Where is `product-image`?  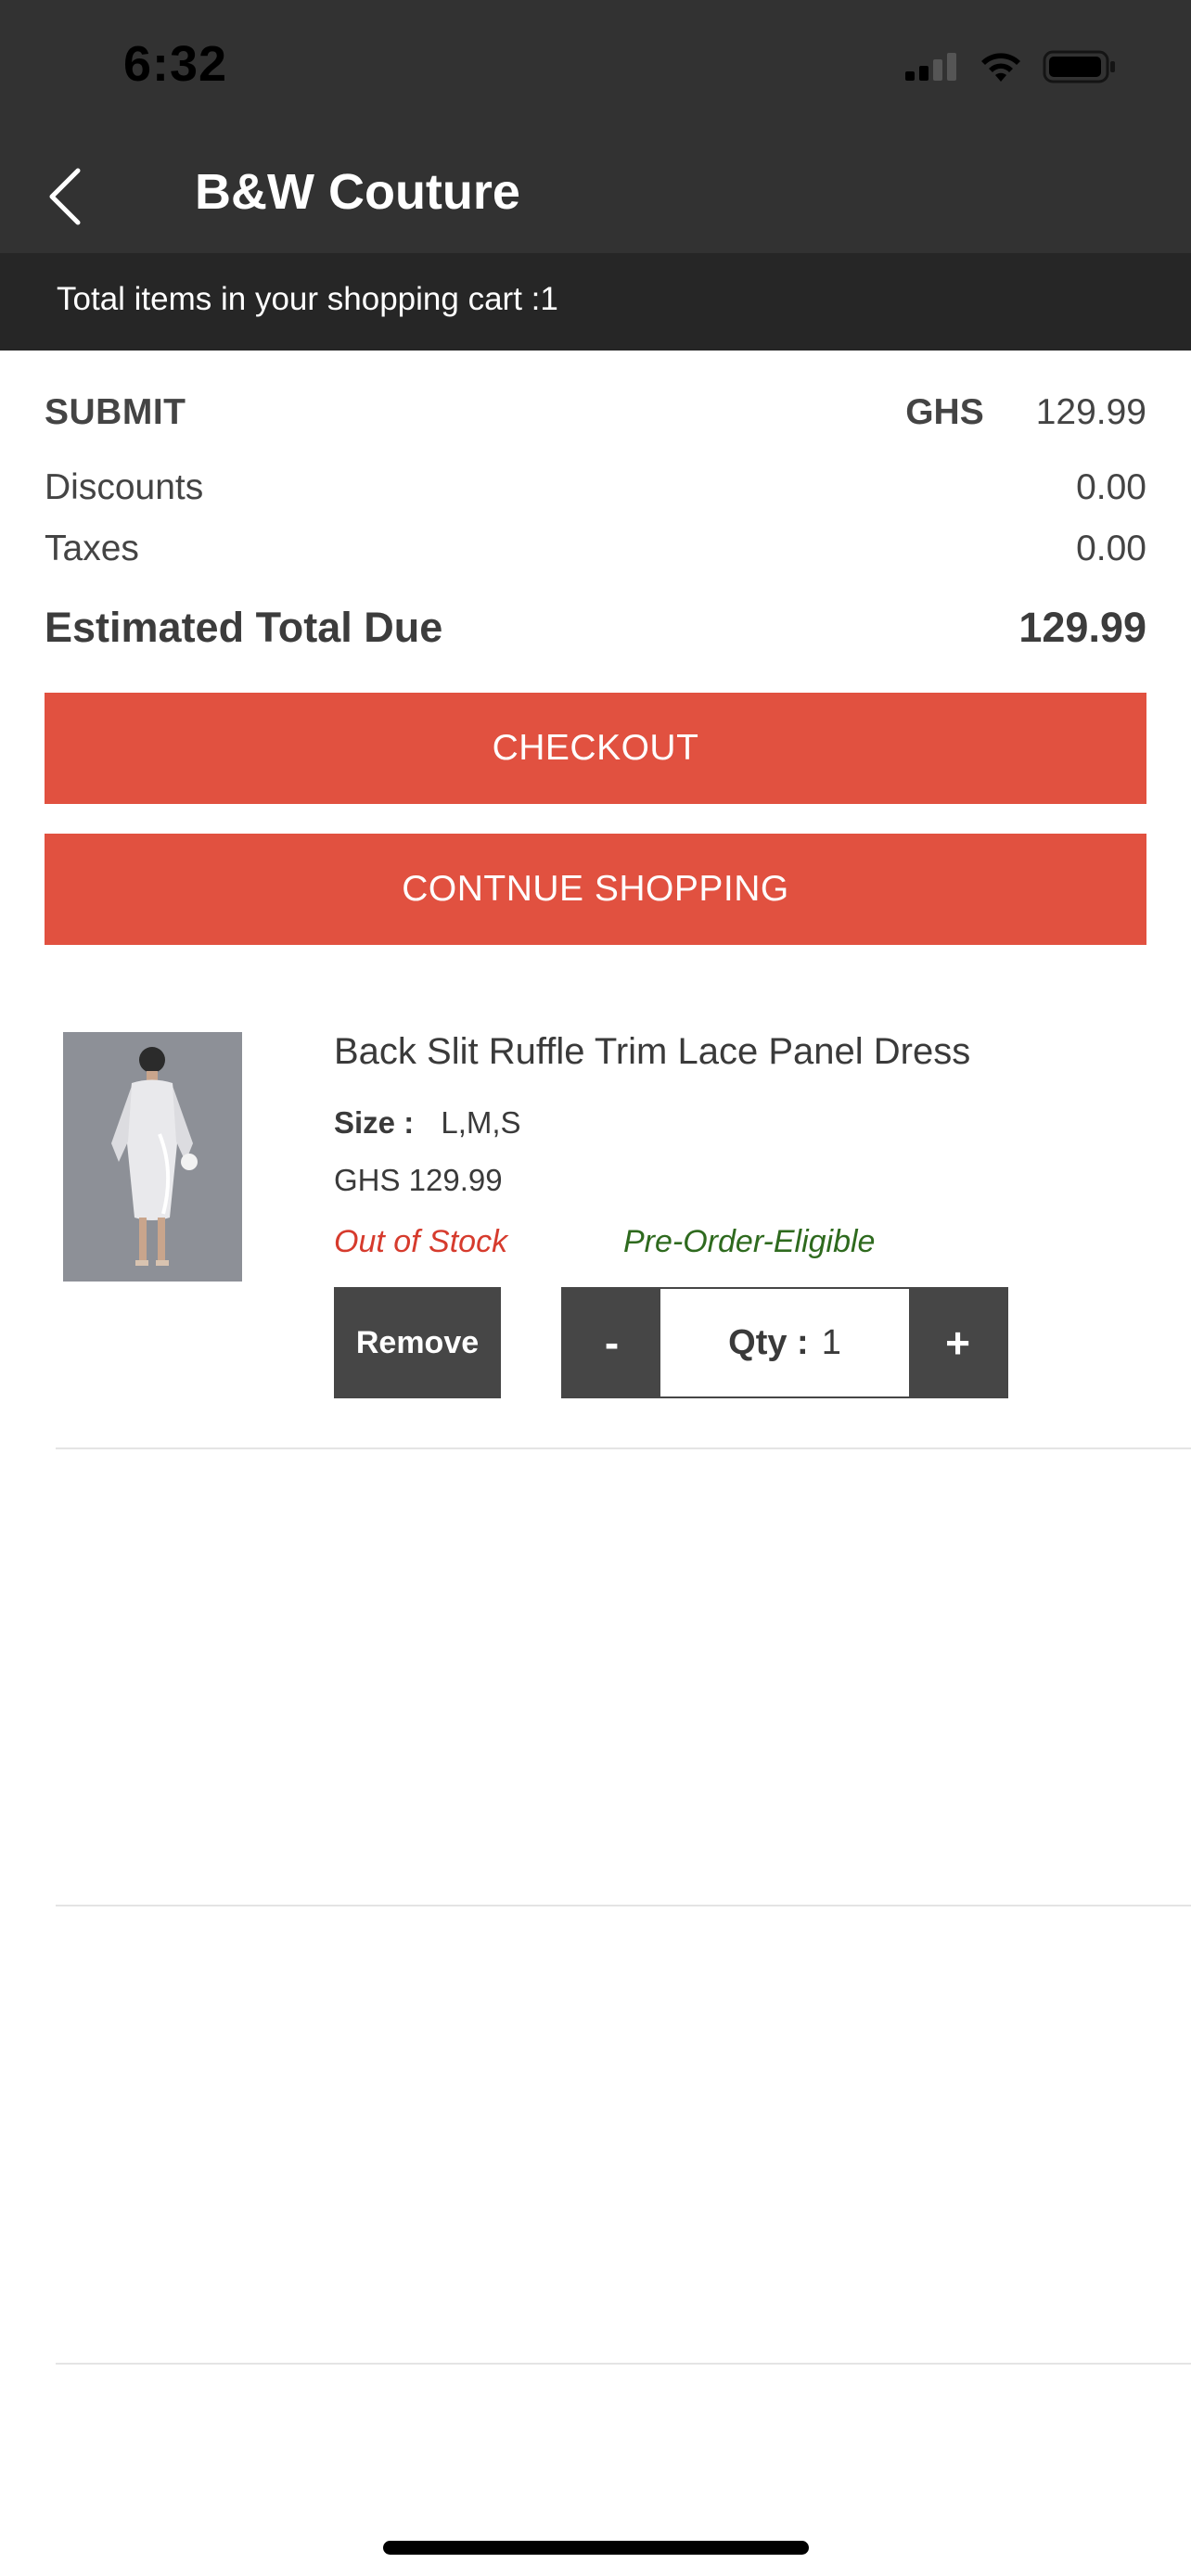 product-image is located at coordinates (152, 1157).